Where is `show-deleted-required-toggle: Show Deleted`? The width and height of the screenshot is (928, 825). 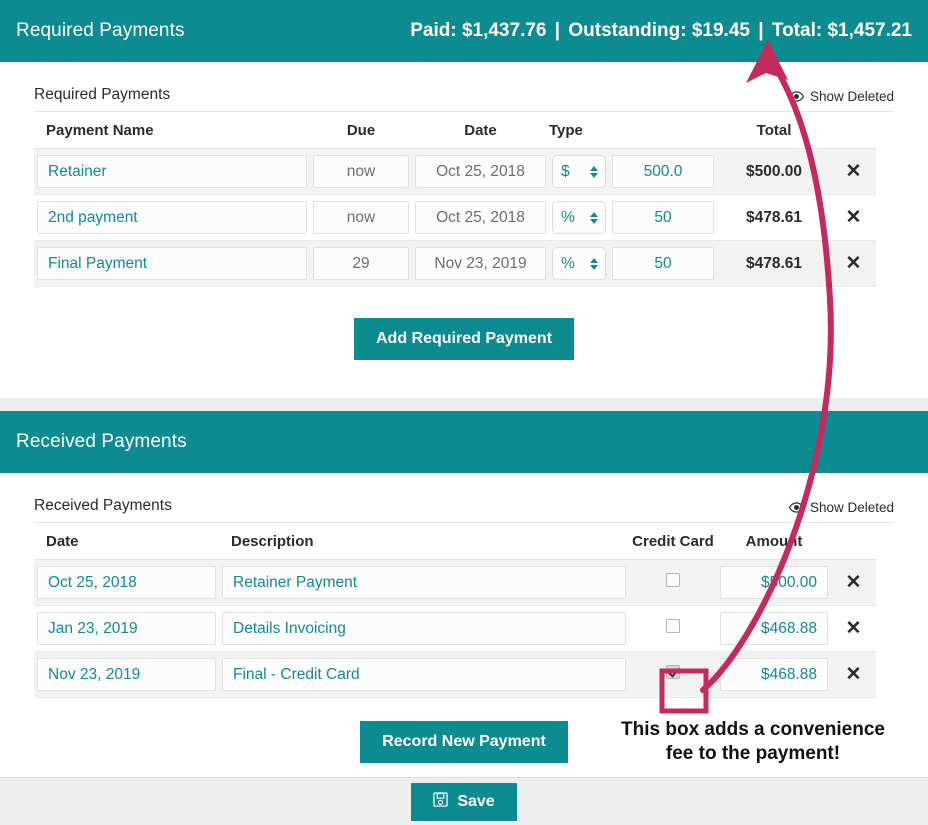 show-deleted-required-toggle: Show Deleted is located at coordinates (841, 96).